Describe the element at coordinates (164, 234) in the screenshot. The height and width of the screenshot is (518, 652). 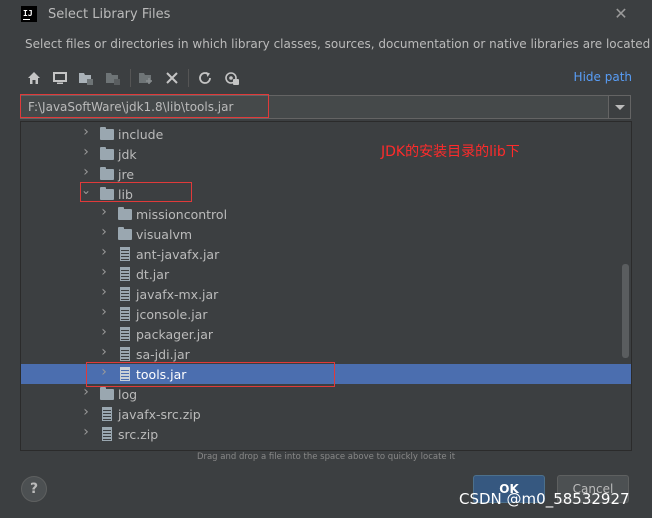
I see `tree-item-label: visualvm` at that location.